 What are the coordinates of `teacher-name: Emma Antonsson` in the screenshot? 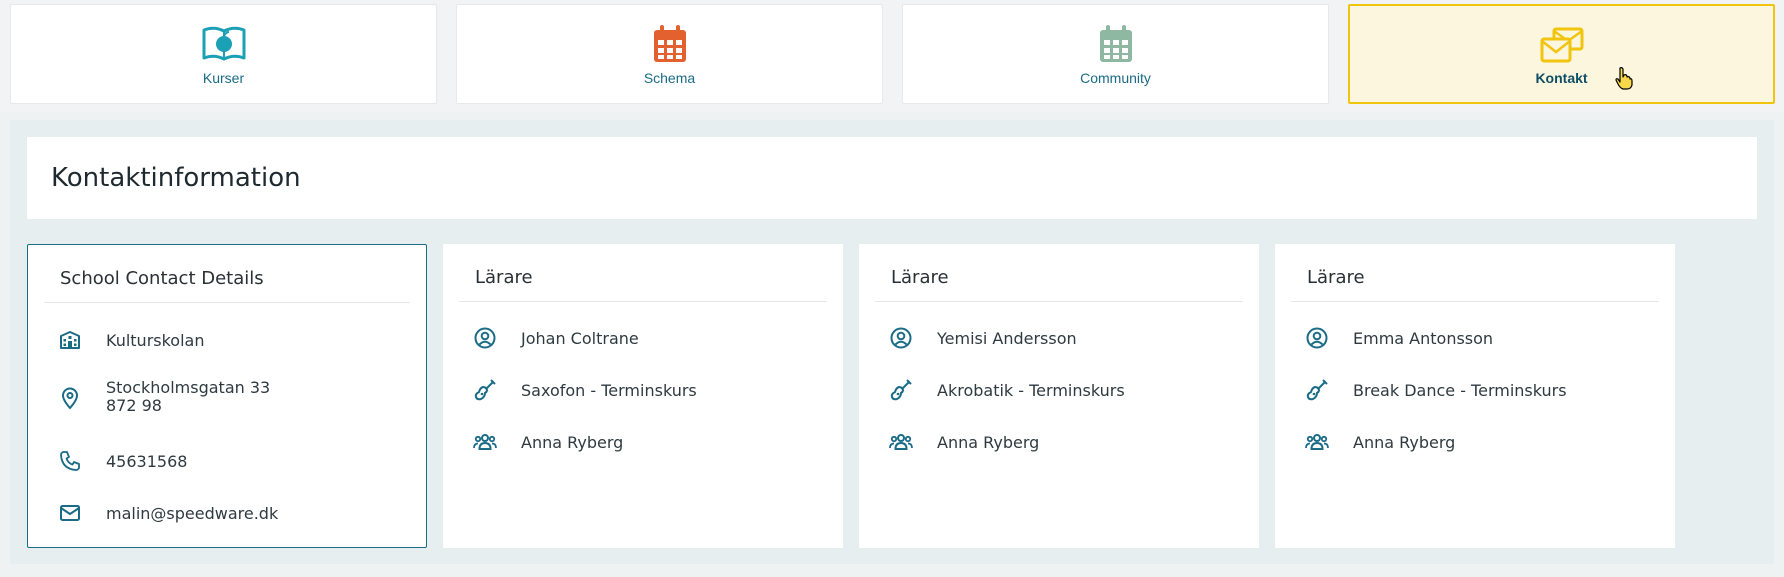 It's located at (1423, 338).